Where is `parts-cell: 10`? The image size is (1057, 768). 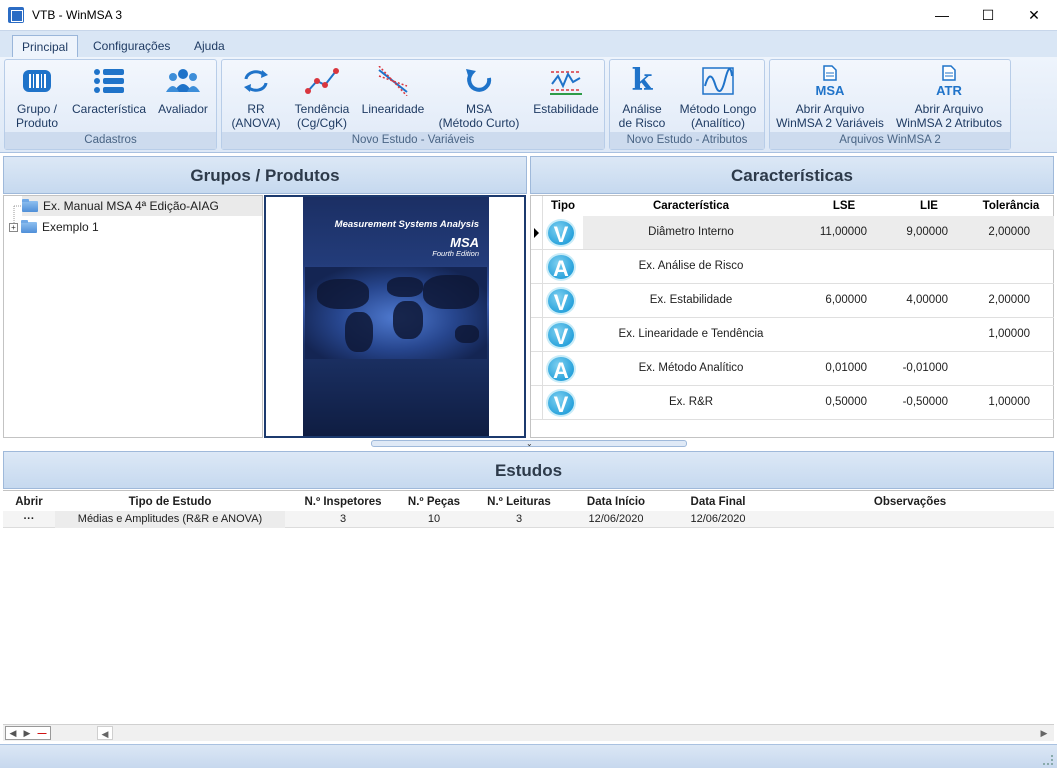
parts-cell: 10 is located at coordinates (434, 519).